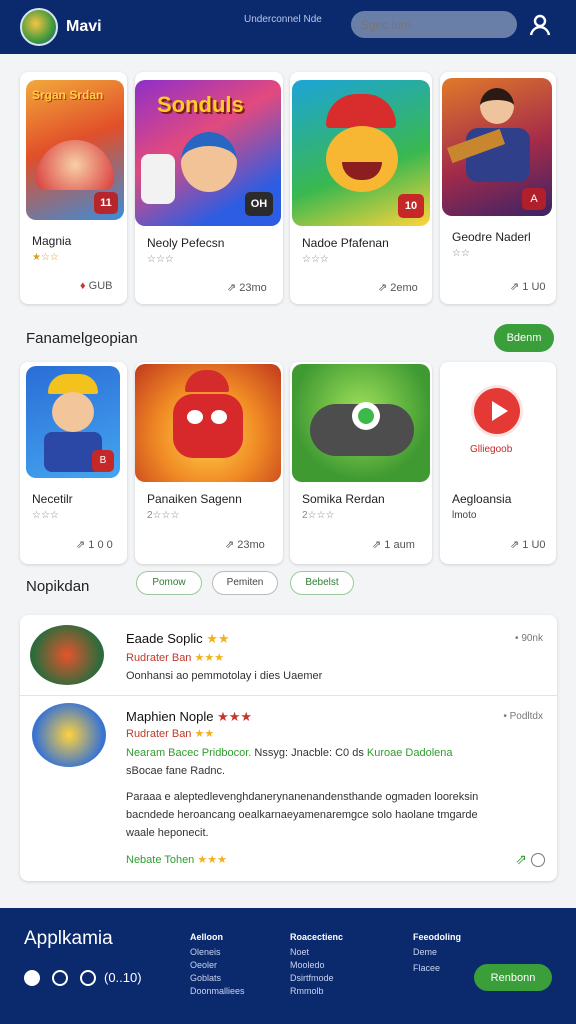  What do you see at coordinates (94, 545) in the screenshot?
I see `app-meta: ⇗ 1 0 0` at bounding box center [94, 545].